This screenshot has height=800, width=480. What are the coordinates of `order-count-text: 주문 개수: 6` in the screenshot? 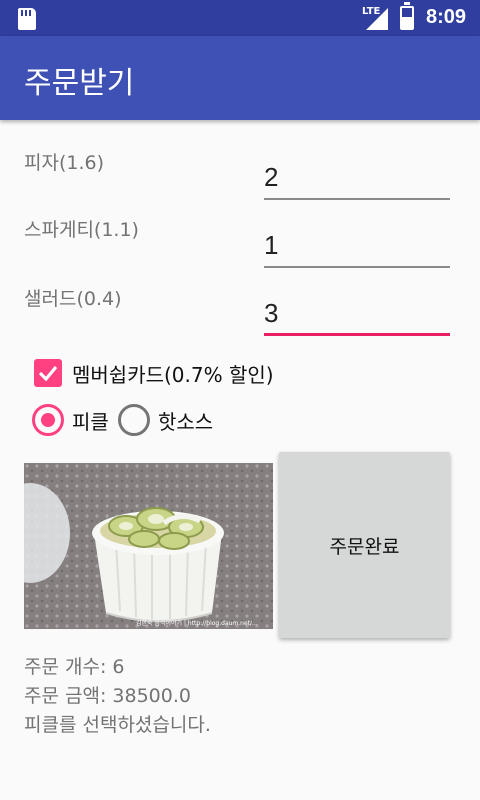 It's located at (74, 667).